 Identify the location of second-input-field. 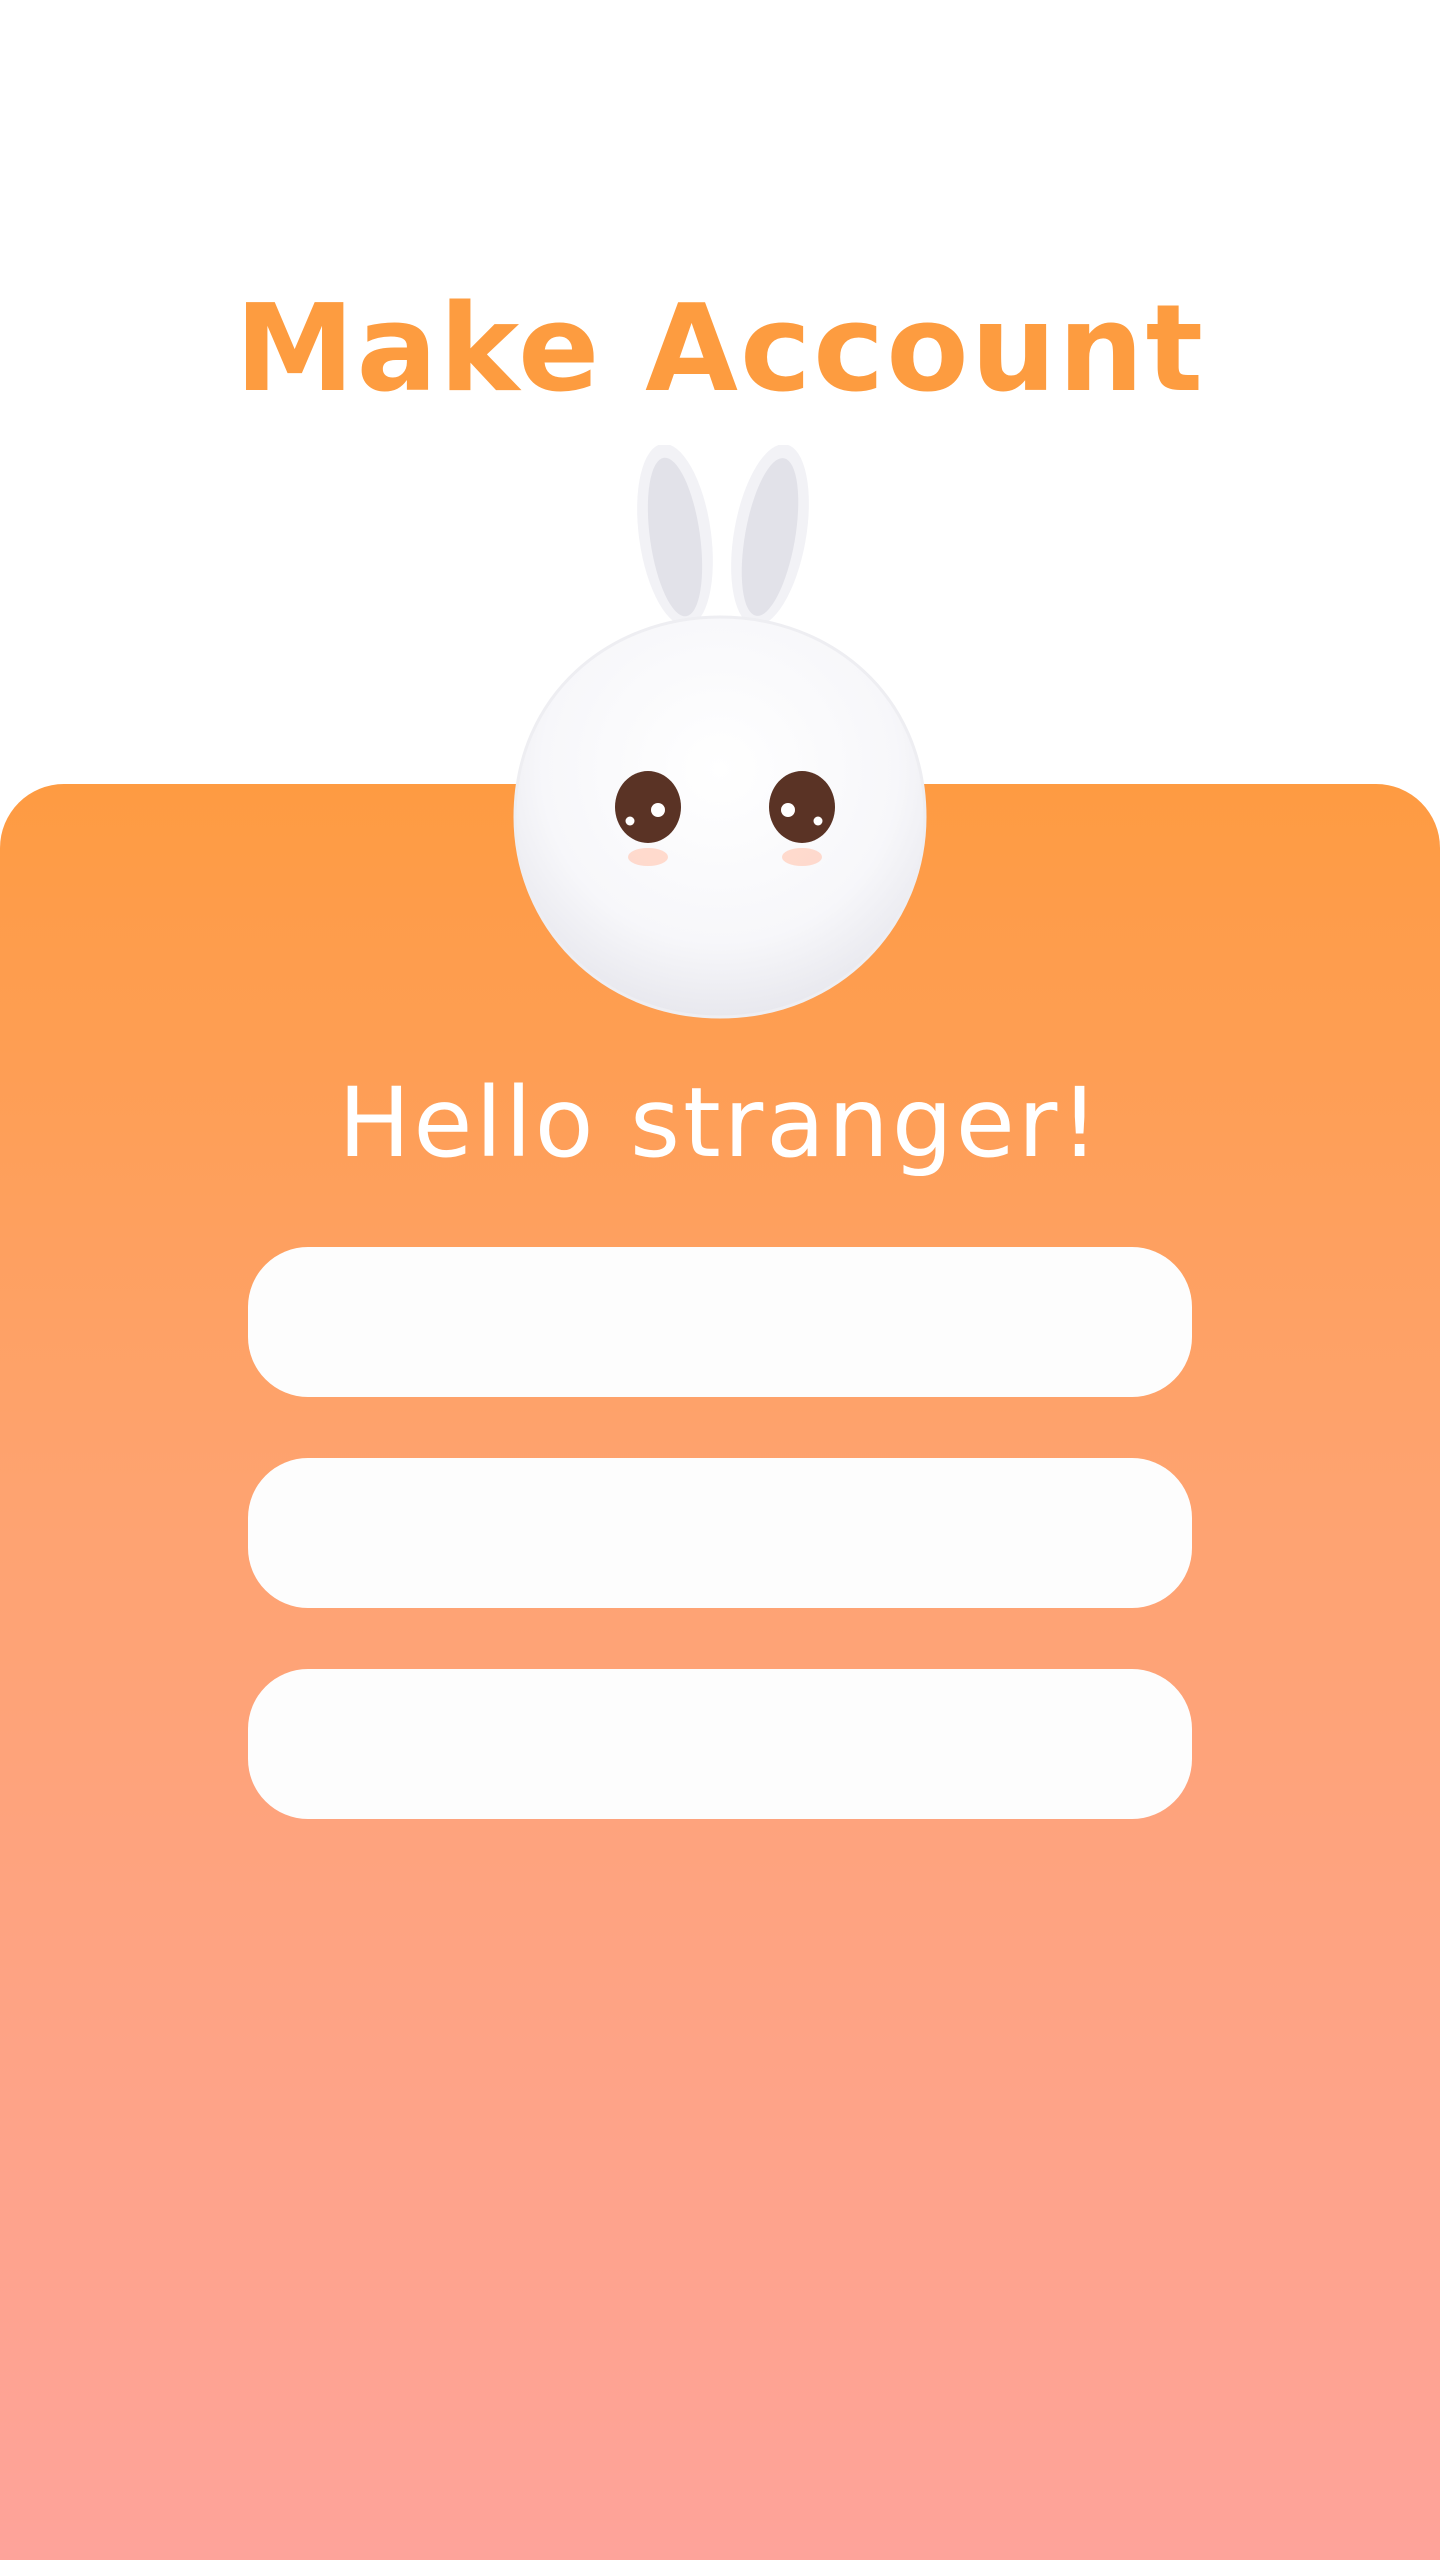
(720, 1533).